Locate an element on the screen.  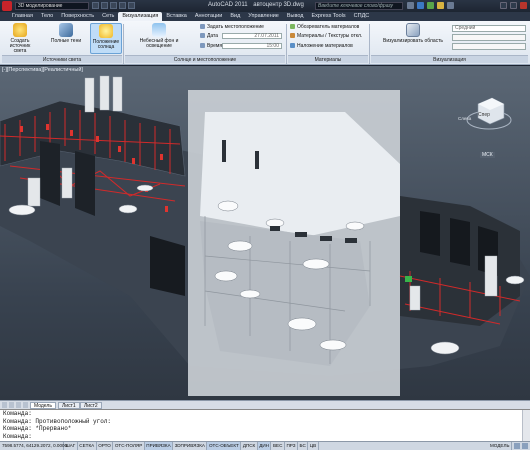
time-label: Время is located at coordinates (215, 46).